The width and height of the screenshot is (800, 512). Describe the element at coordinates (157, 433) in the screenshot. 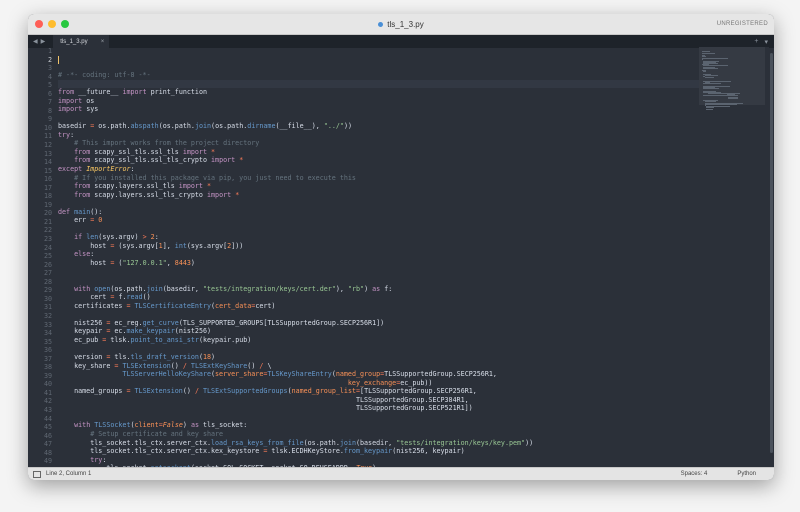

I see `code-token: # Setup certificate and key share` at that location.